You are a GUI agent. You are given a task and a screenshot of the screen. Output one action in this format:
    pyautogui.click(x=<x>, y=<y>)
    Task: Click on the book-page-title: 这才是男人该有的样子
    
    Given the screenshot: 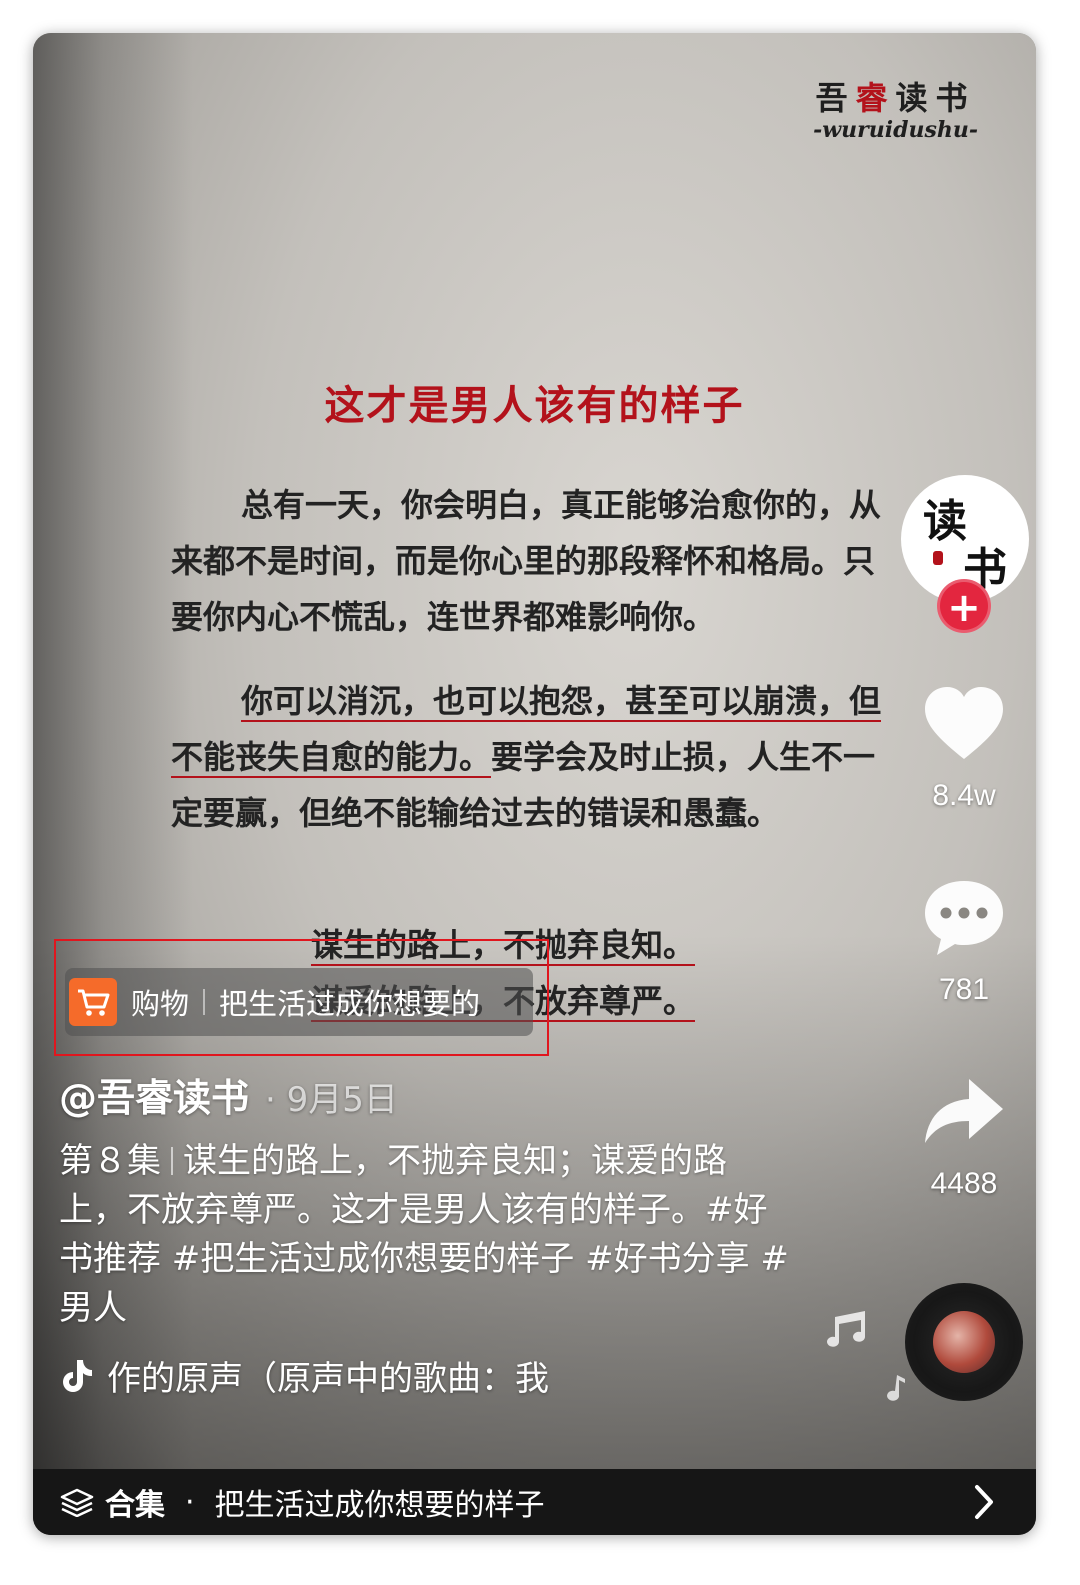 What is the action you would take?
    pyautogui.click(x=534, y=405)
    